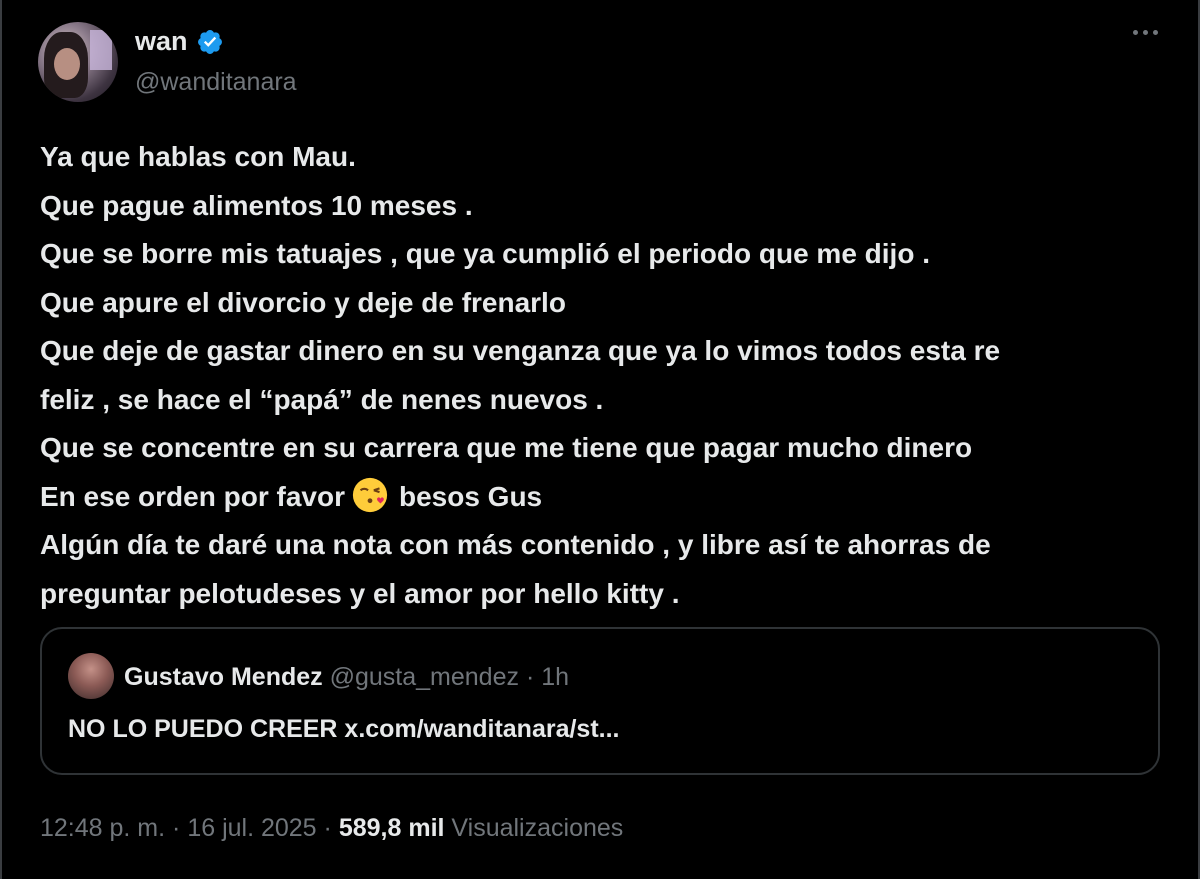 The image size is (1200, 879). I want to click on more-options-icon, so click(1145, 32).